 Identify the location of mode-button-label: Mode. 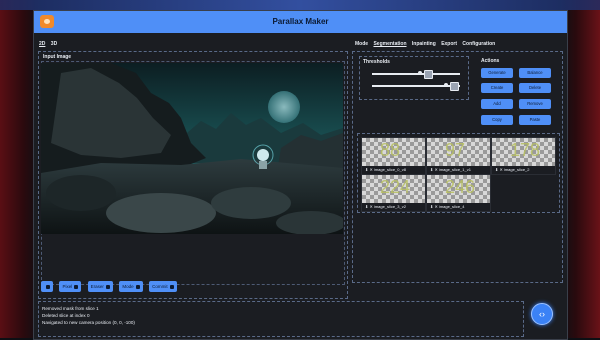
(128, 286).